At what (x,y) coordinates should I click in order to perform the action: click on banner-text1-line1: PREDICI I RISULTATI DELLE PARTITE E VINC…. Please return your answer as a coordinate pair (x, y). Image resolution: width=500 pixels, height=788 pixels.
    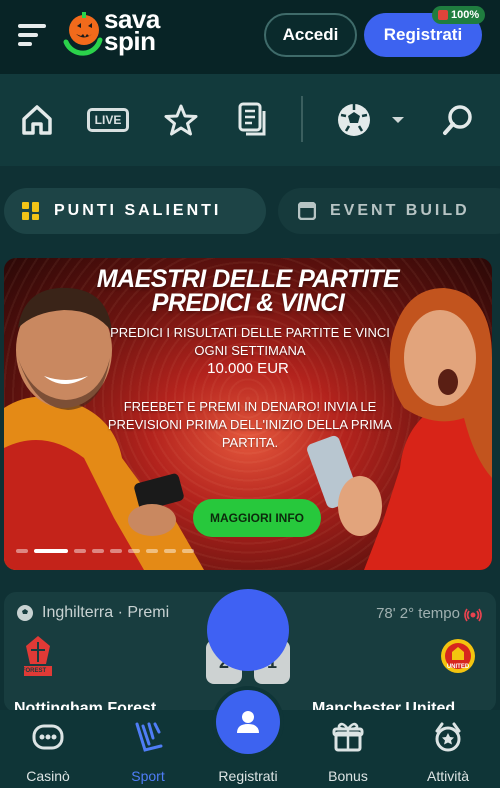
    Looking at the image, I should click on (250, 332).